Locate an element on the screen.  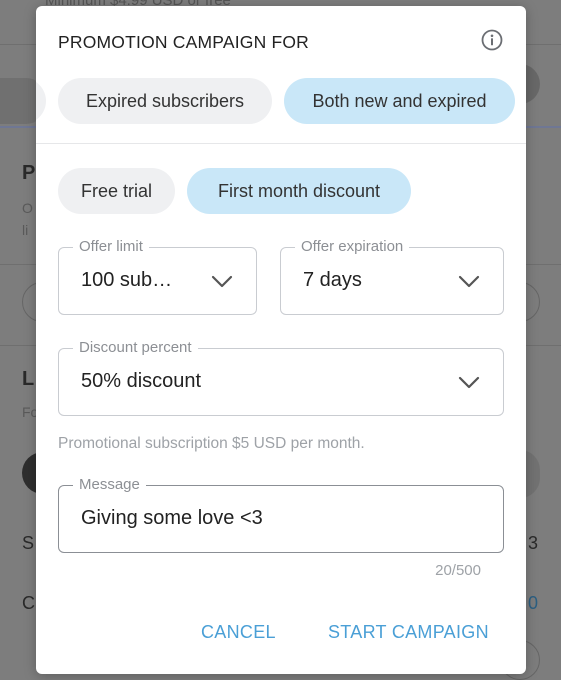
audience-pill-both: Both new and expired is located at coordinates (399, 101).